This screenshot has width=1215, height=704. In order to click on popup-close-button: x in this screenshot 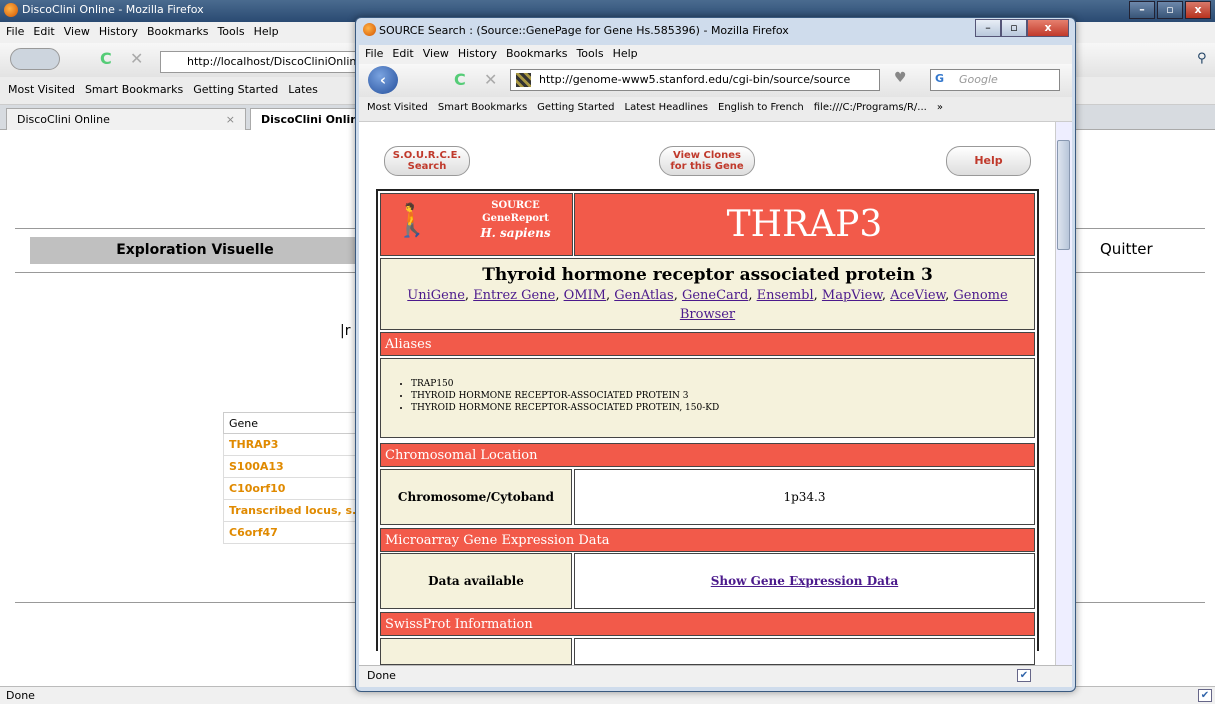, I will do `click(1048, 28)`.